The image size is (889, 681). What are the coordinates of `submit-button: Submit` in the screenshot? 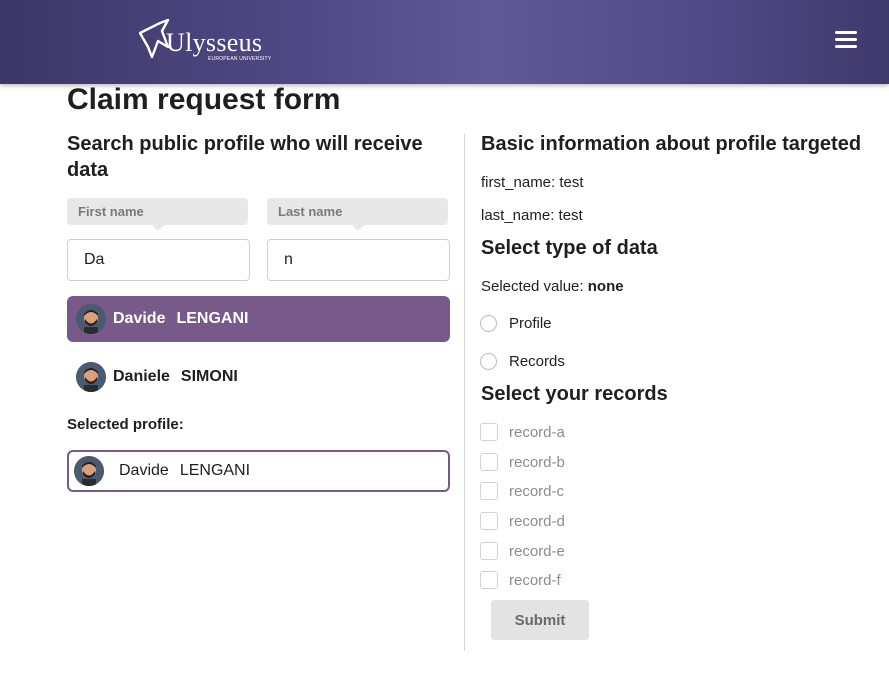 It's located at (540, 620).